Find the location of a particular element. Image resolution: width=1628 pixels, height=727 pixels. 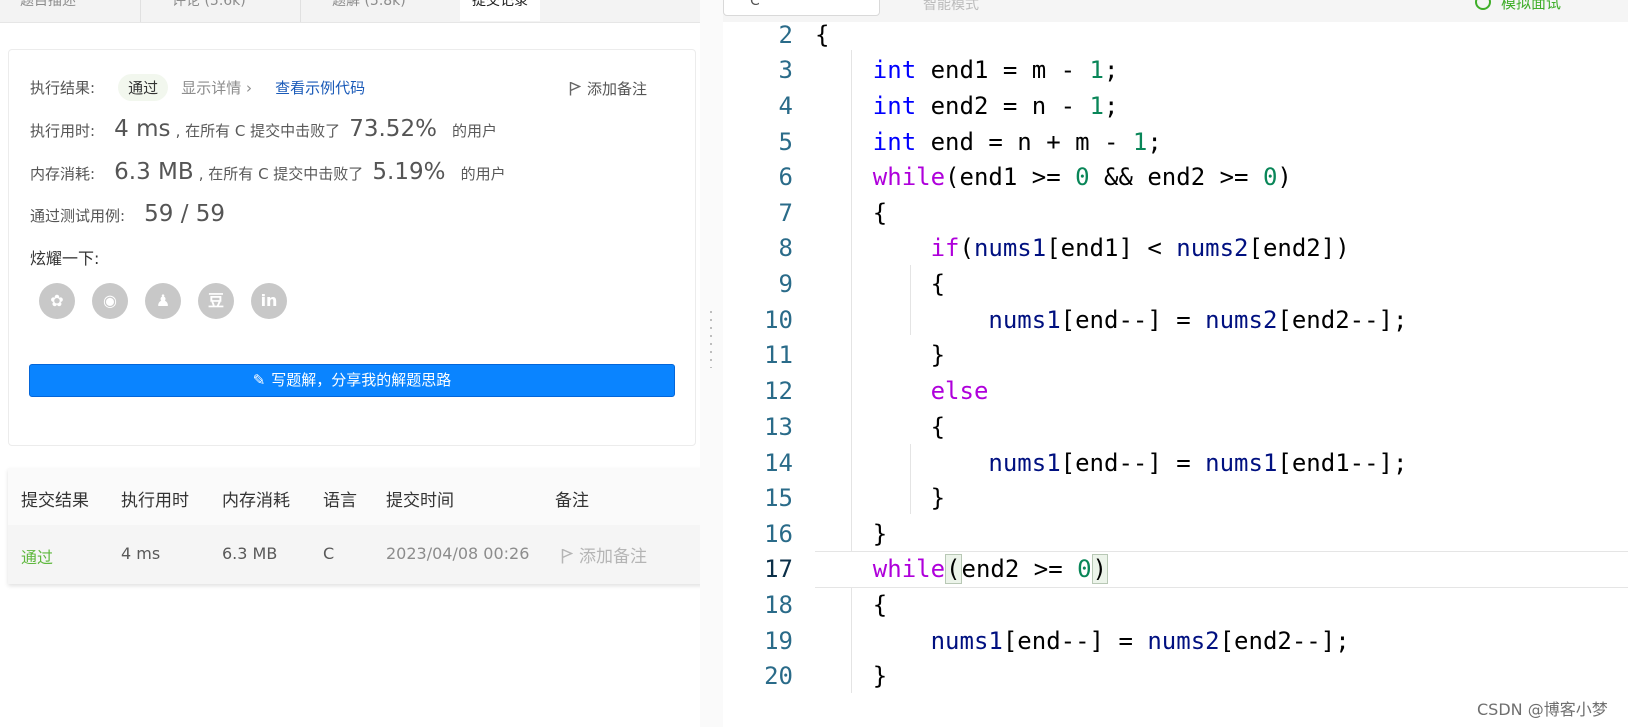

wechat-icon: ✿ is located at coordinates (57, 301).